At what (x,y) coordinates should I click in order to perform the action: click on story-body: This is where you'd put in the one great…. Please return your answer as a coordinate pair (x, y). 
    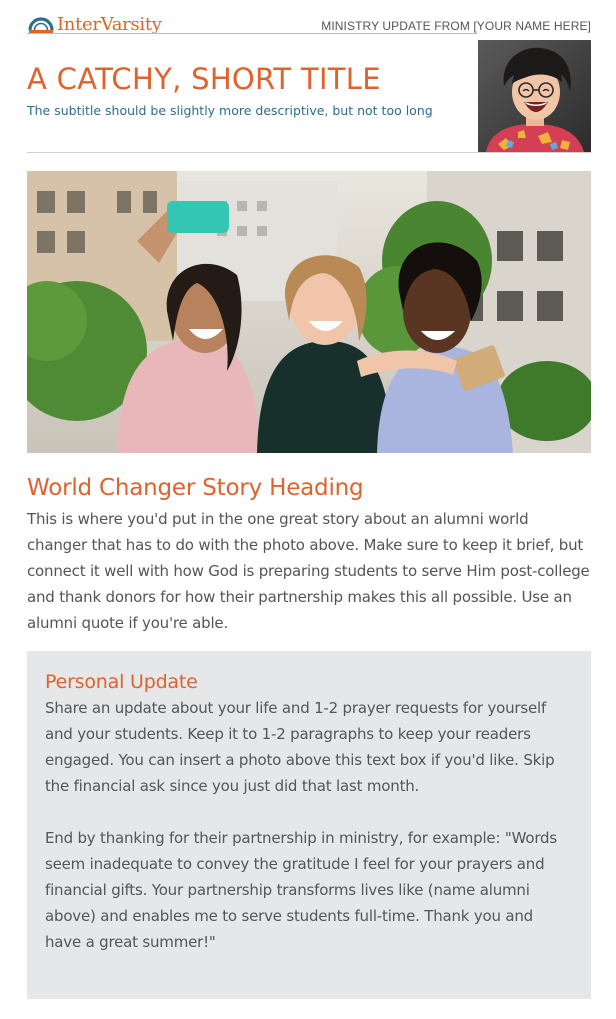
    Looking at the image, I should click on (308, 571).